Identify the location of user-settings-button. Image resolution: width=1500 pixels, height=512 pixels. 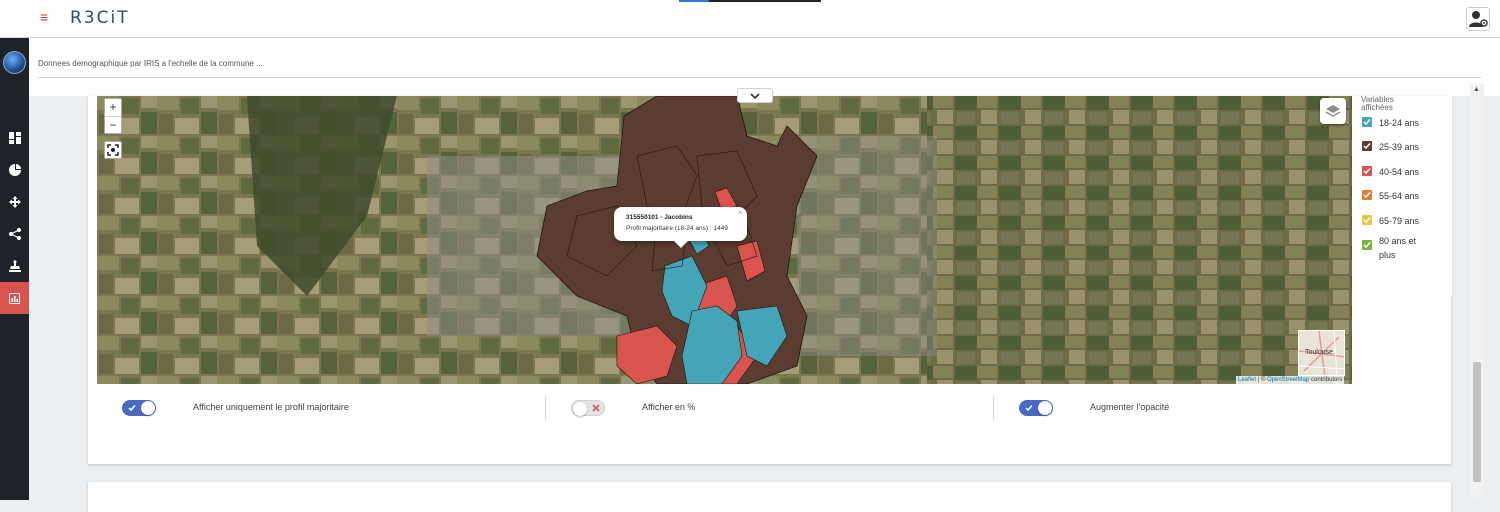
(1478, 19).